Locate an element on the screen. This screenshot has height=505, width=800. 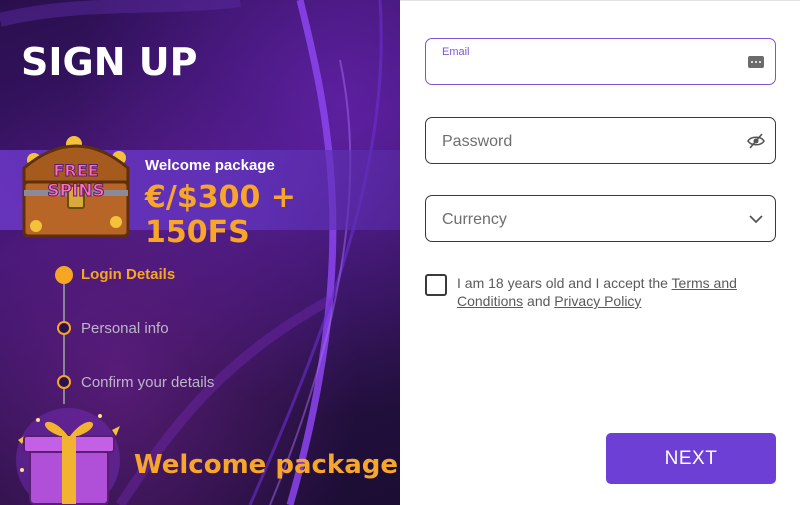
password-placeholder: Password is located at coordinates (477, 141).